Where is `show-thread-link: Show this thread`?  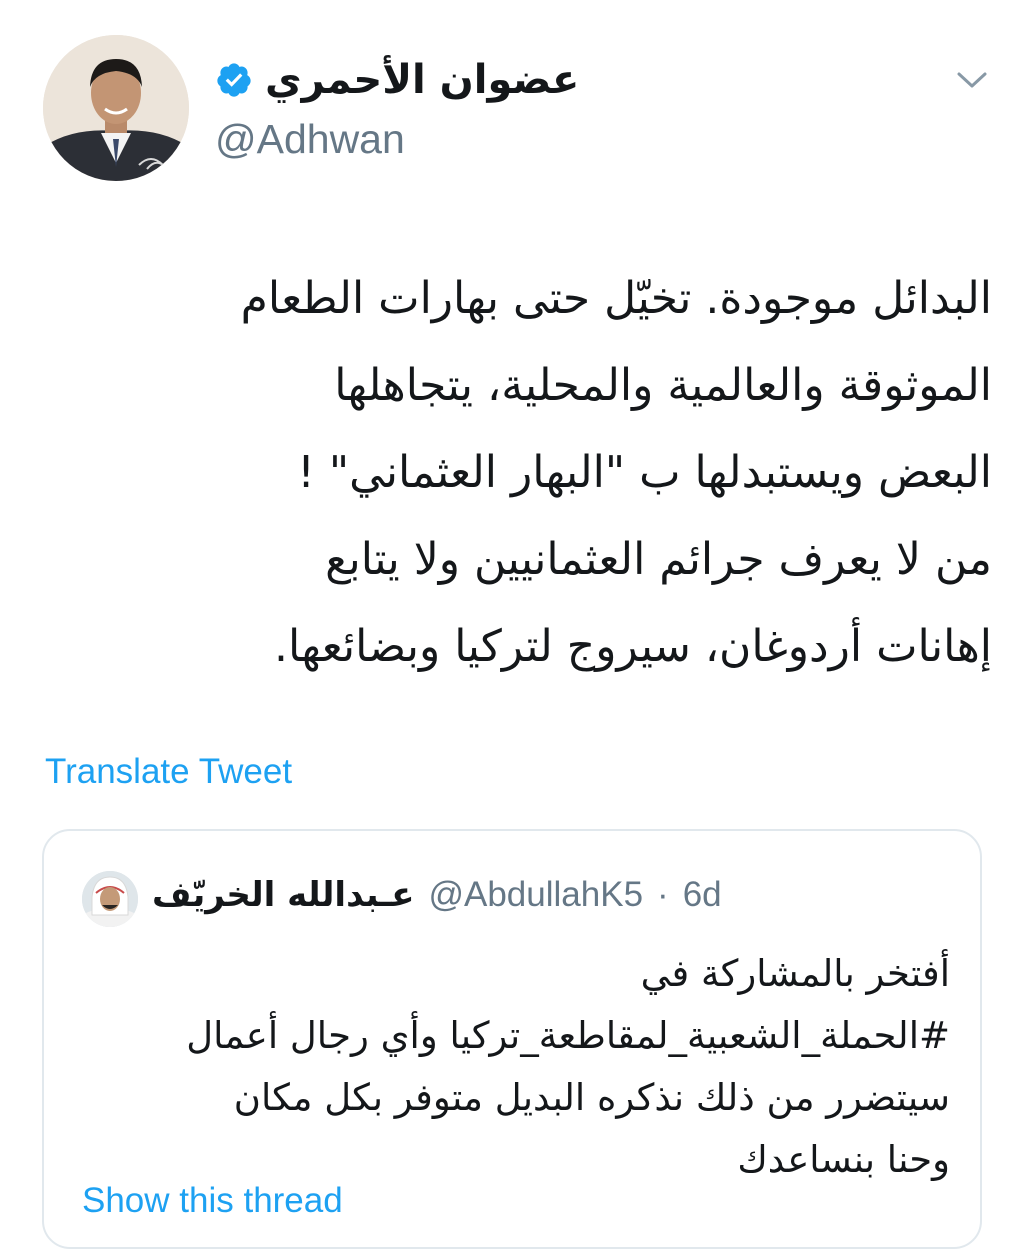 show-thread-link: Show this thread is located at coordinates (212, 1201).